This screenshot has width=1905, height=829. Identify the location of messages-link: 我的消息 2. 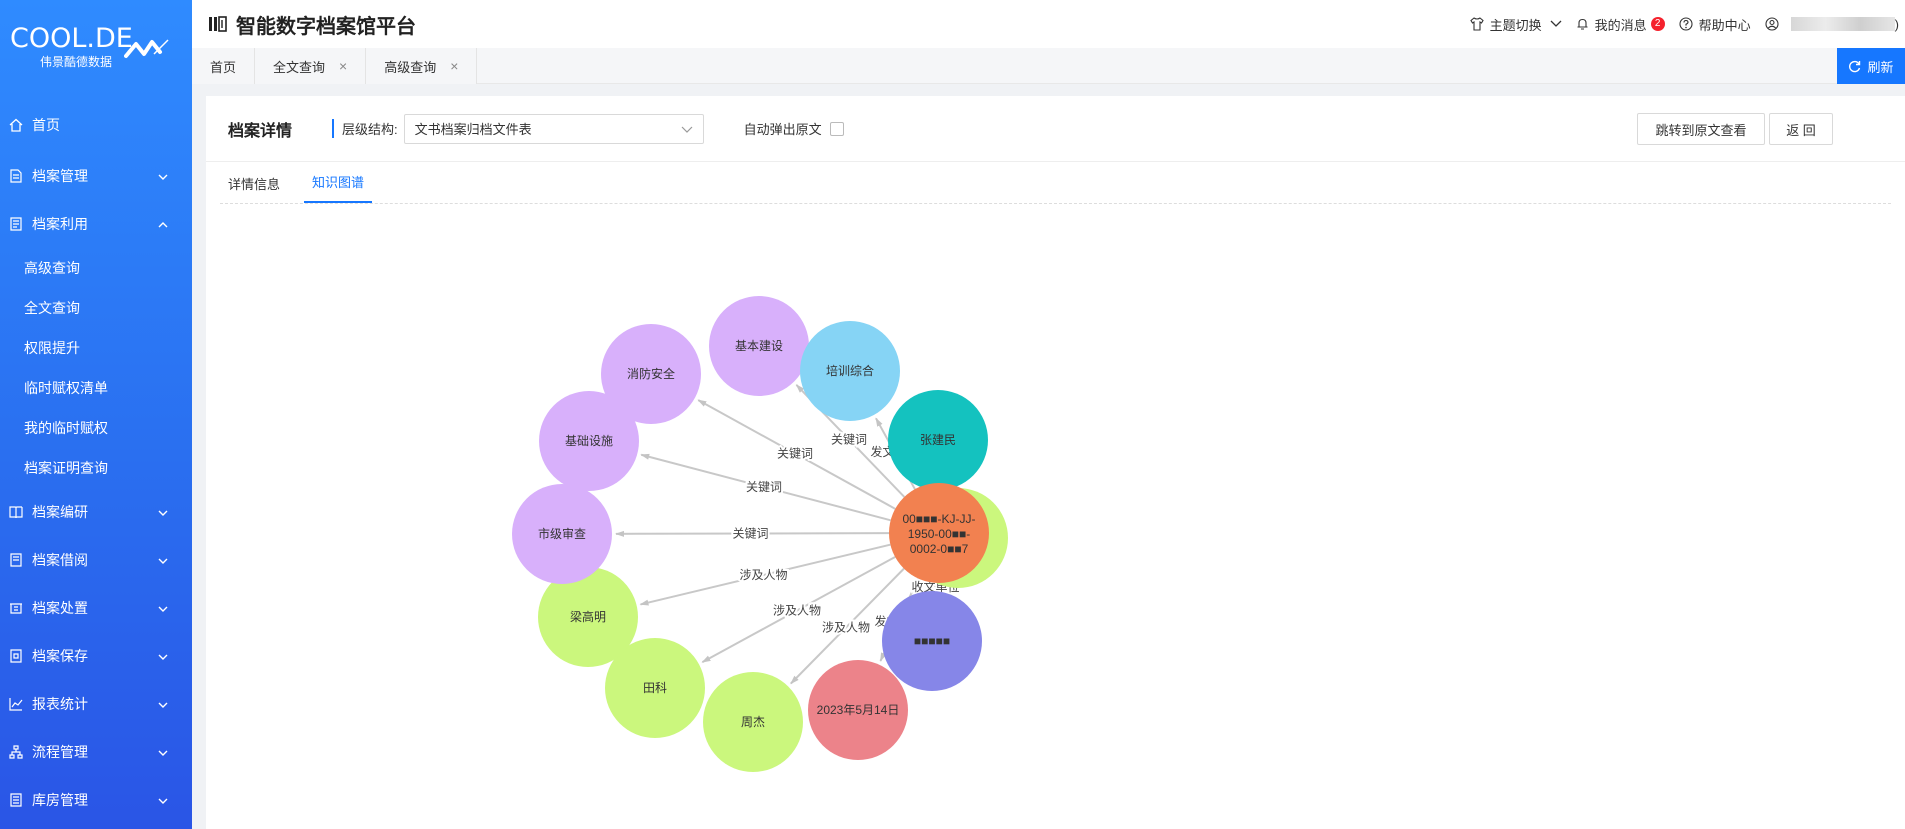
(1620, 24).